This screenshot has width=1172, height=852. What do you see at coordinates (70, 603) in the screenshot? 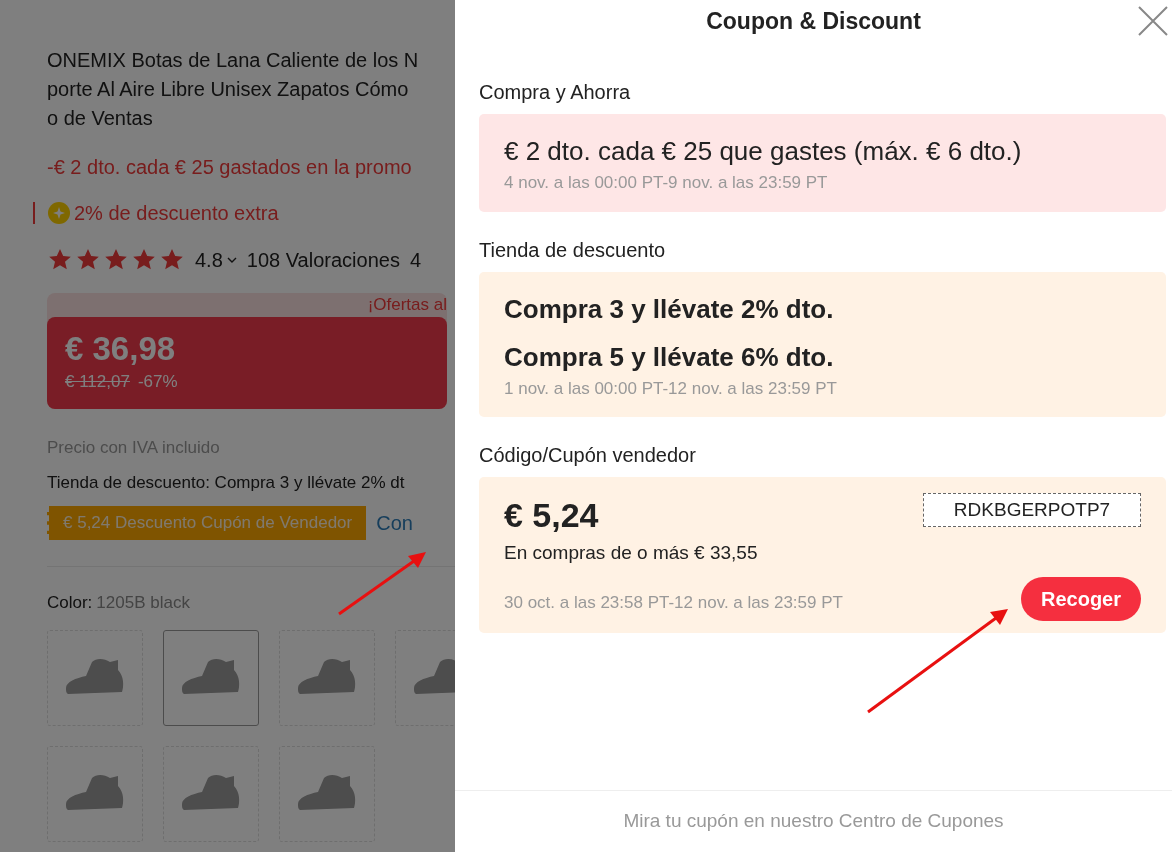
I see `color-label: Color:` at bounding box center [70, 603].